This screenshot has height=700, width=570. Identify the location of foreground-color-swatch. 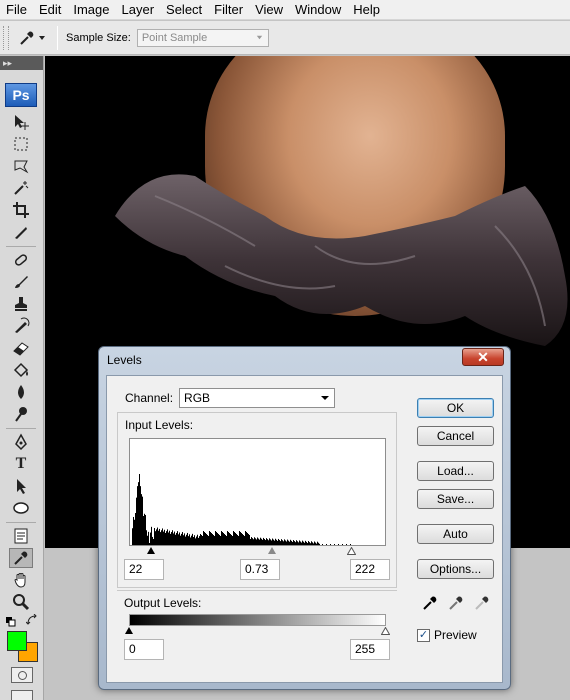
(17, 641).